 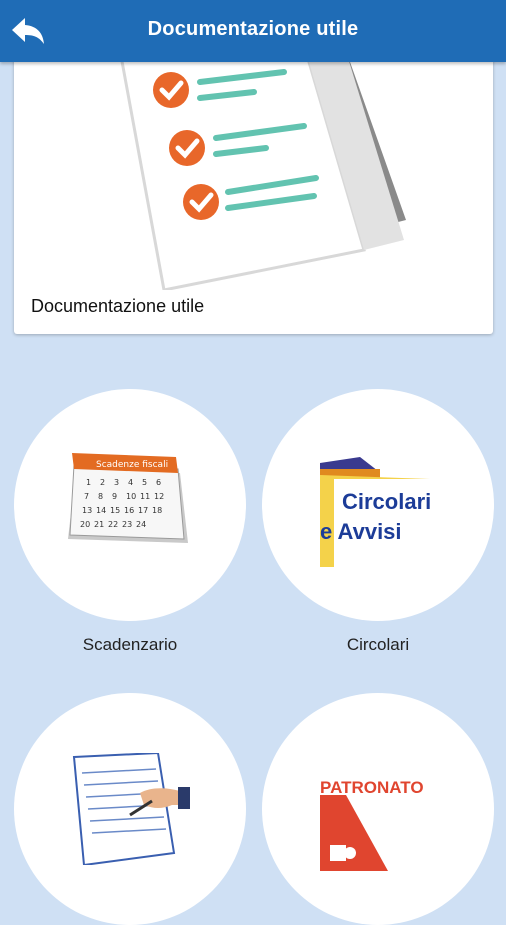 What do you see at coordinates (102, 482) in the screenshot?
I see `svg-text: 2` at bounding box center [102, 482].